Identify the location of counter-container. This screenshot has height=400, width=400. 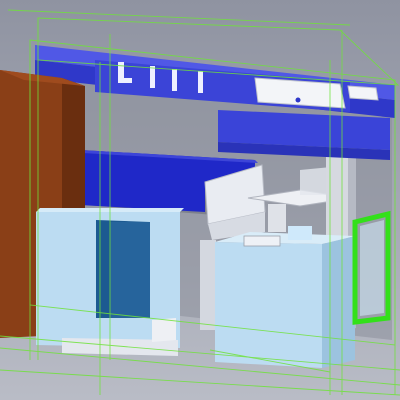
(300, 233).